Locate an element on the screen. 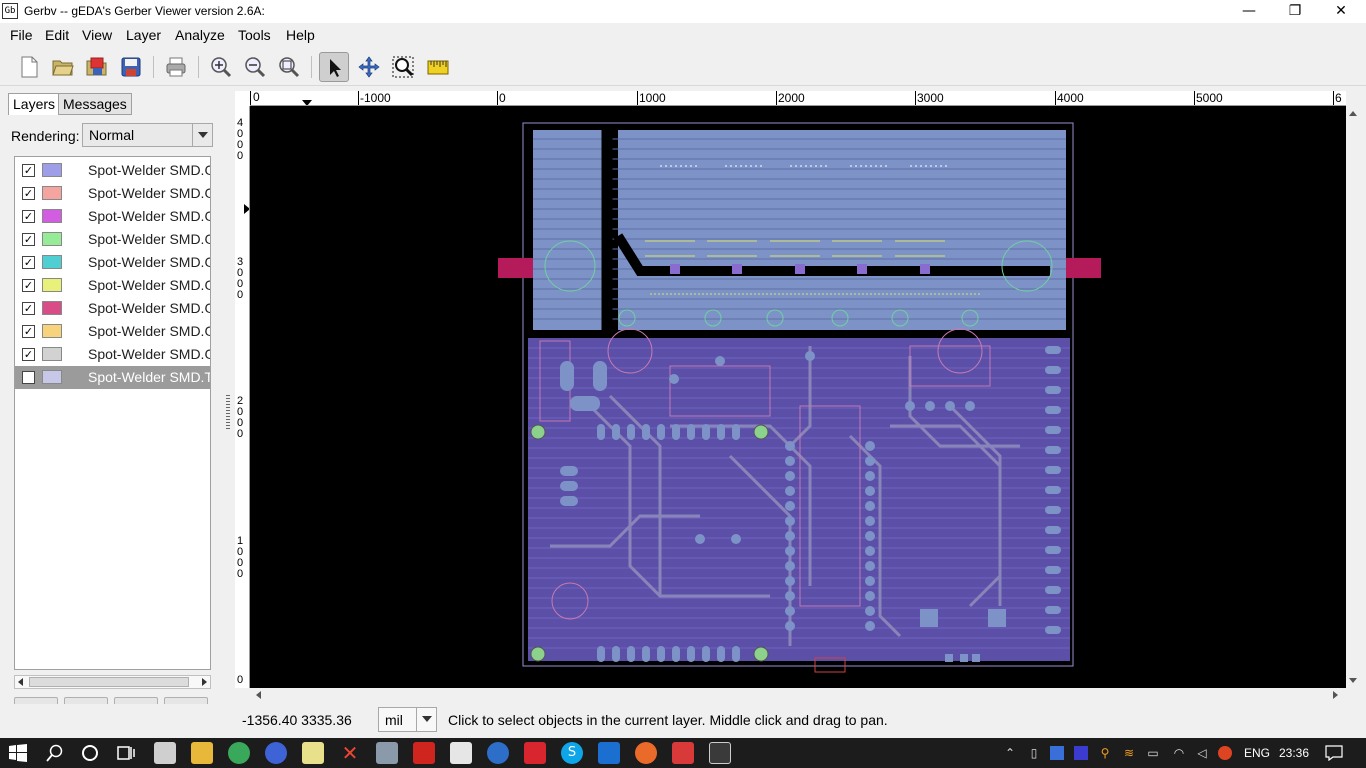 The image size is (1366, 768). tab-layers: Layers is located at coordinates (34, 104).